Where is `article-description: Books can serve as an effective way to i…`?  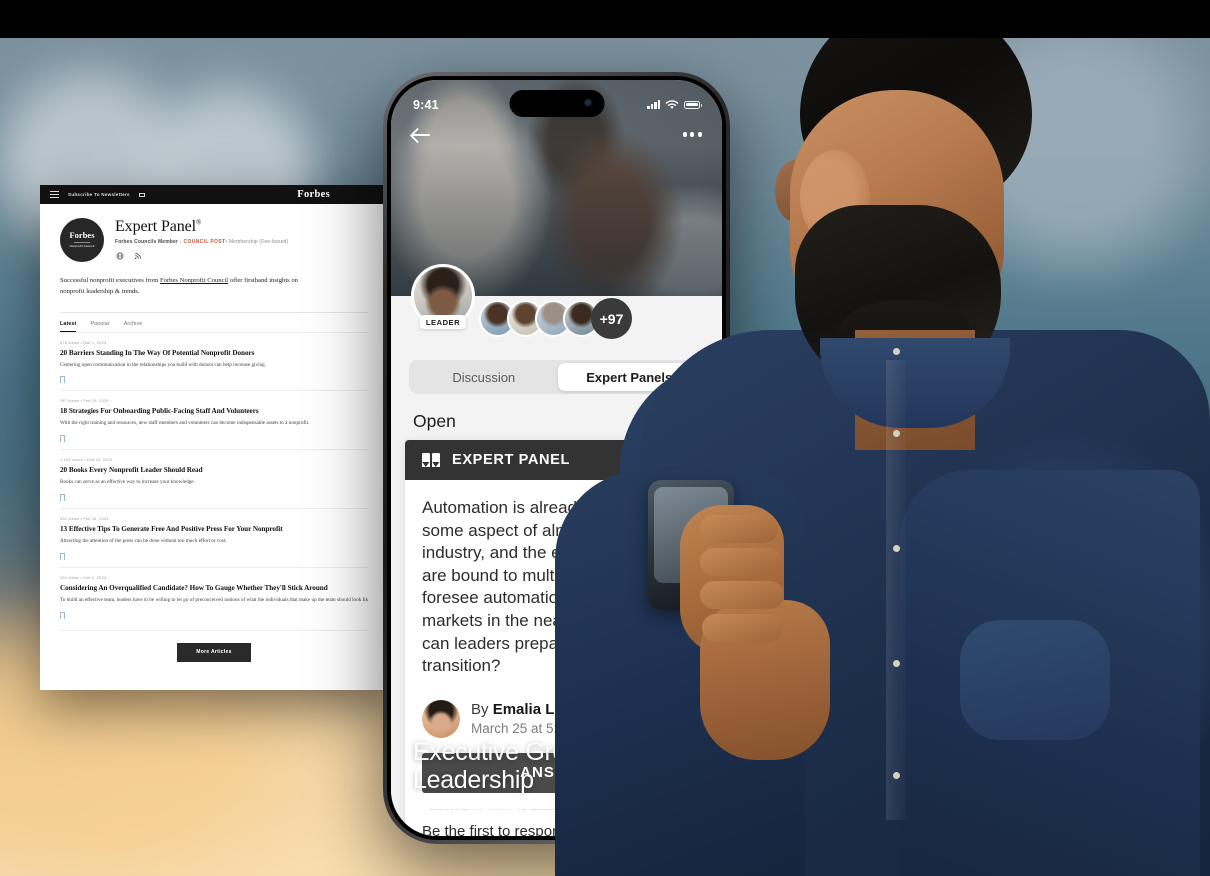 article-description: Books can serve as an effective way to i… is located at coordinates (127, 482).